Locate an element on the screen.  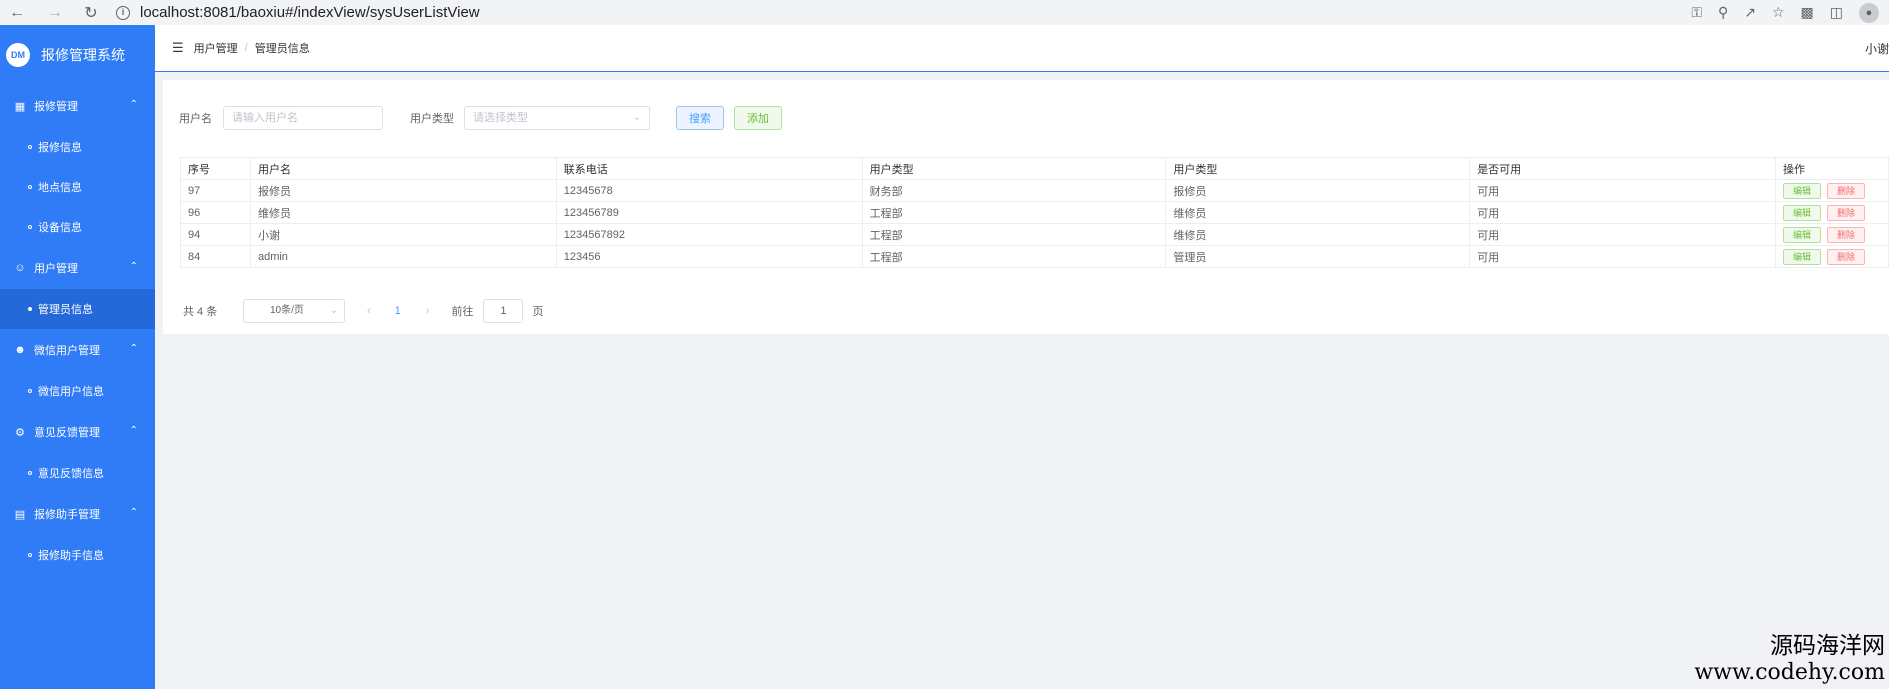
table-row: 97 报修员 12345678 财务部 报修员 可用 编辑 删除 is located at coordinates (1034, 190).